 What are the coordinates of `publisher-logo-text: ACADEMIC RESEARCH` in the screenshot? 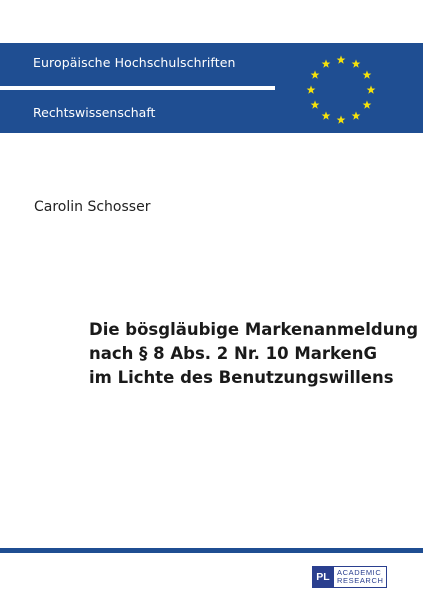 It's located at (361, 577).